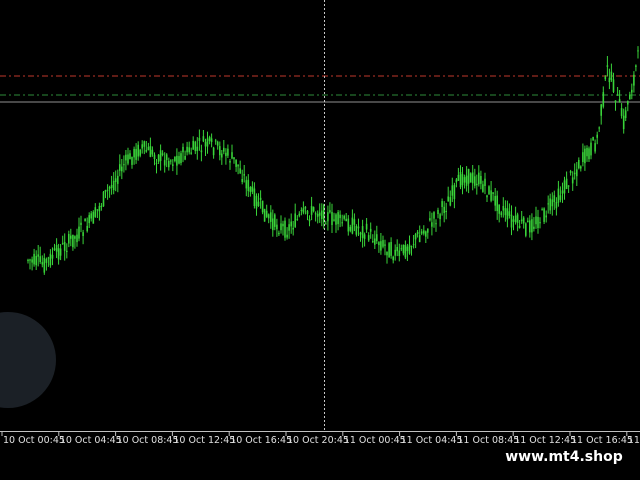 The height and width of the screenshot is (480, 640). I want to click on x-tick-label: 10 Oct 16:45, so click(261, 440).